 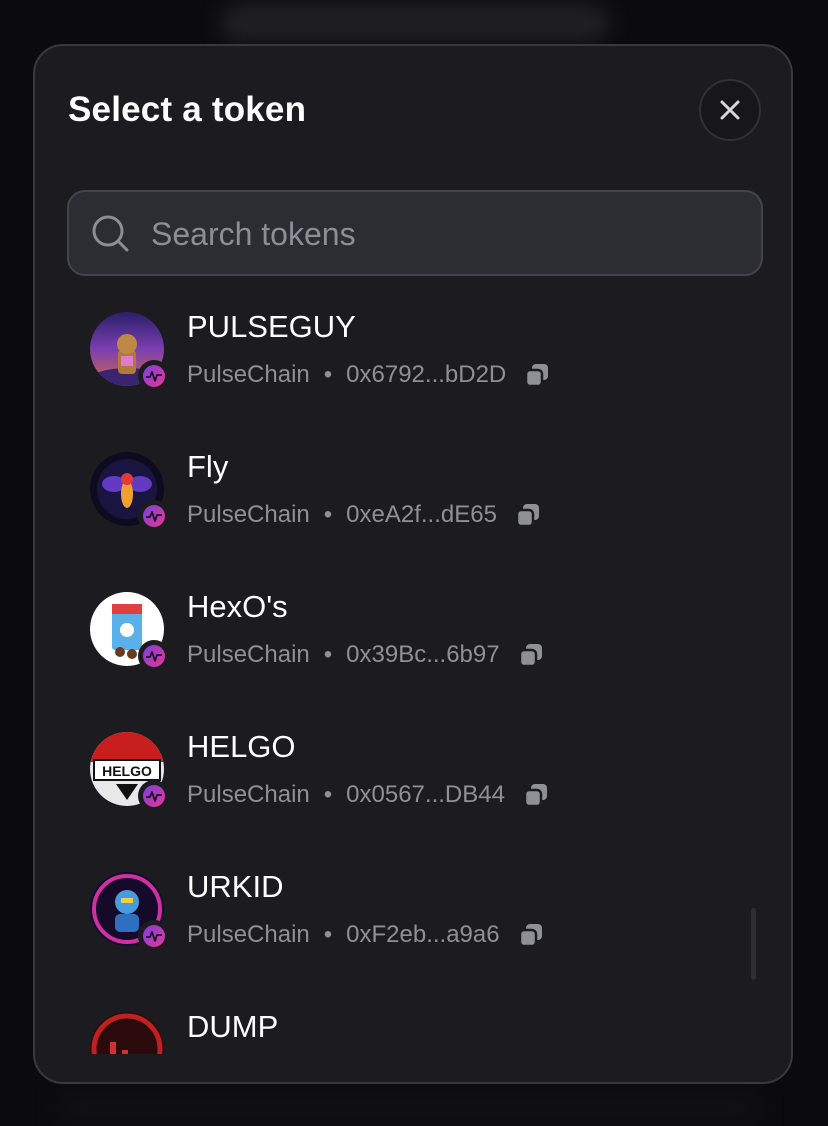 I want to click on token-row-urkid: URKID PulseChain • 0xF2eb...a9a6, so click(x=395, y=926).